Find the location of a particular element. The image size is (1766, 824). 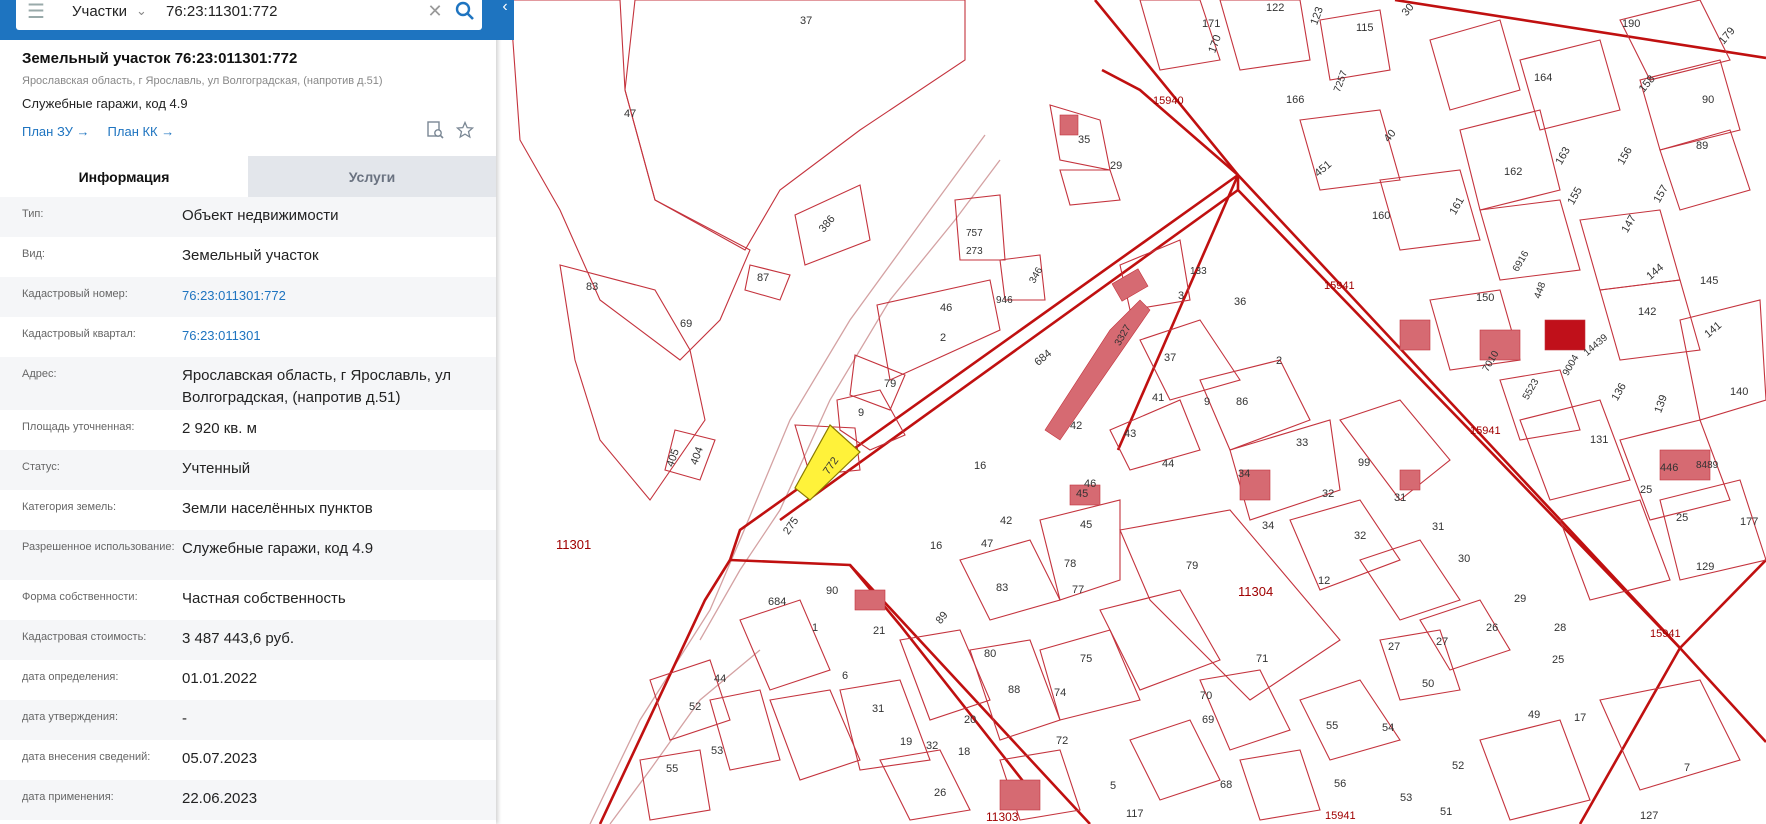

info-row-label: Тип: is located at coordinates (33, 214).